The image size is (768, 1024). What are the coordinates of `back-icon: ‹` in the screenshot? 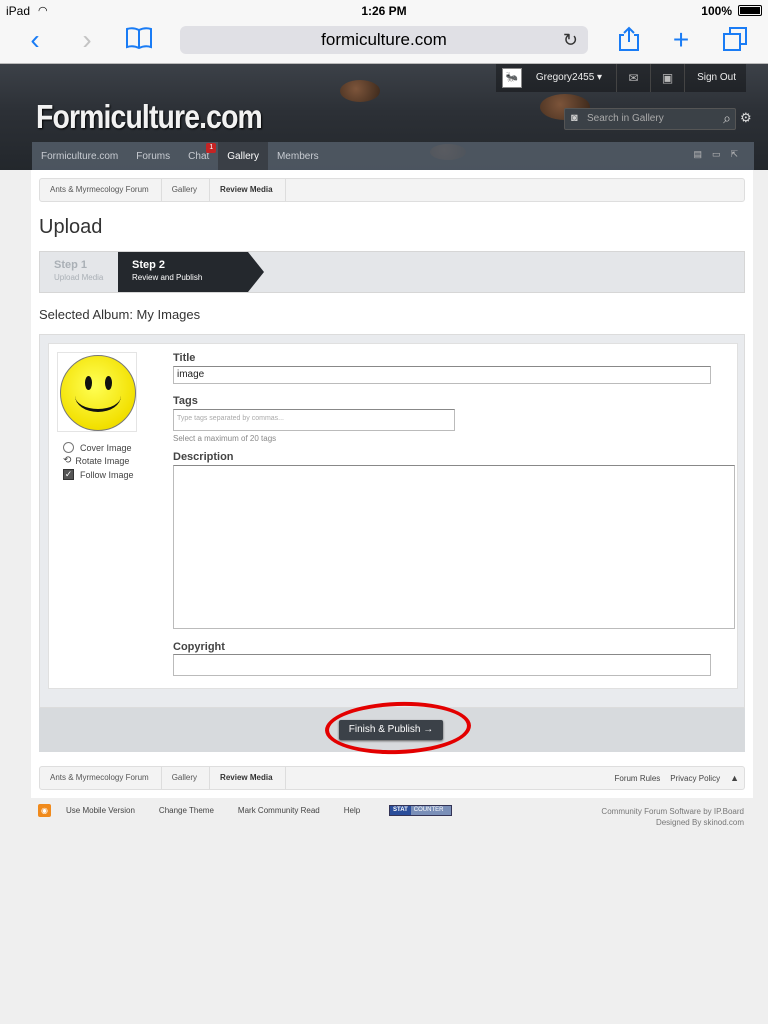 It's located at (35, 41).